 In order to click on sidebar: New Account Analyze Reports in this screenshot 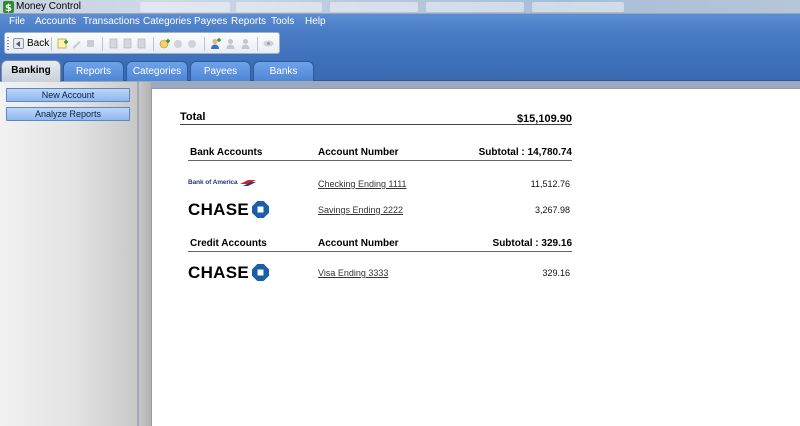, I will do `click(69, 254)`.